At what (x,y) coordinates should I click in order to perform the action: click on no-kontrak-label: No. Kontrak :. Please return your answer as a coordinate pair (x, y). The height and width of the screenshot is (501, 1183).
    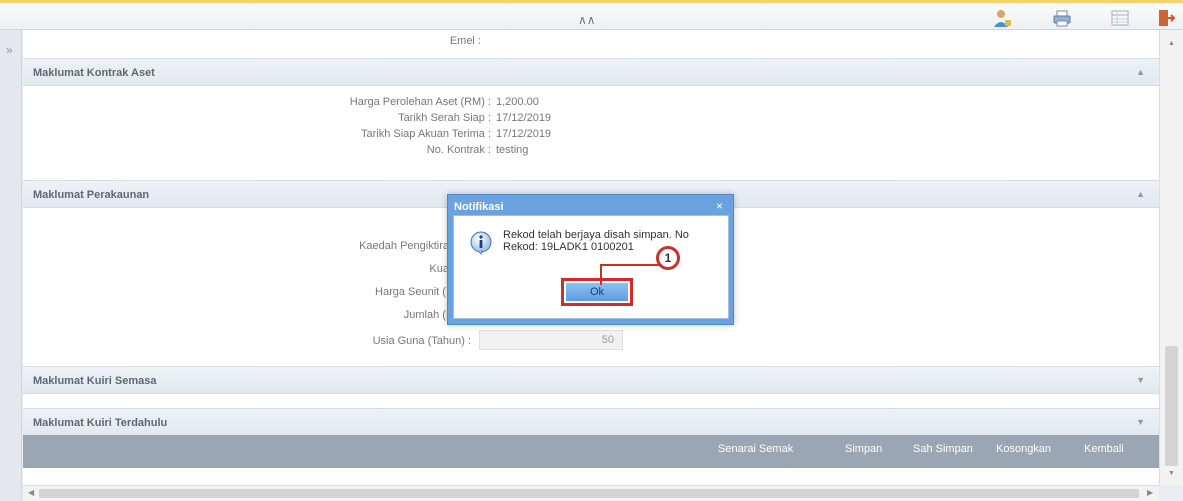
    Looking at the image, I should click on (458, 150).